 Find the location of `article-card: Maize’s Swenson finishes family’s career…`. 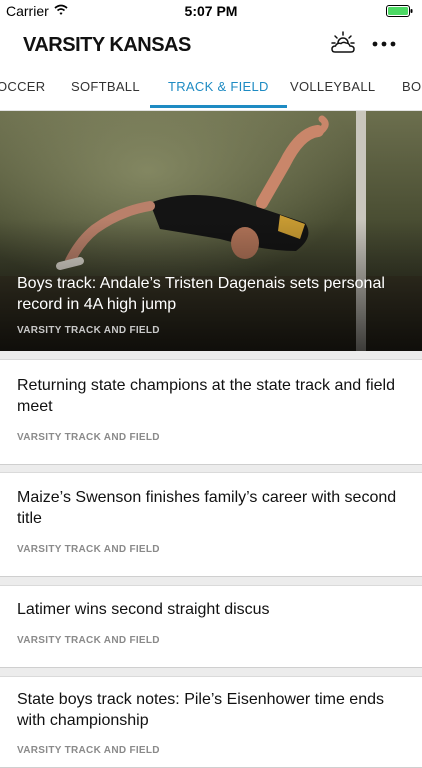

article-card: Maize’s Swenson finishes family’s career… is located at coordinates (211, 524).